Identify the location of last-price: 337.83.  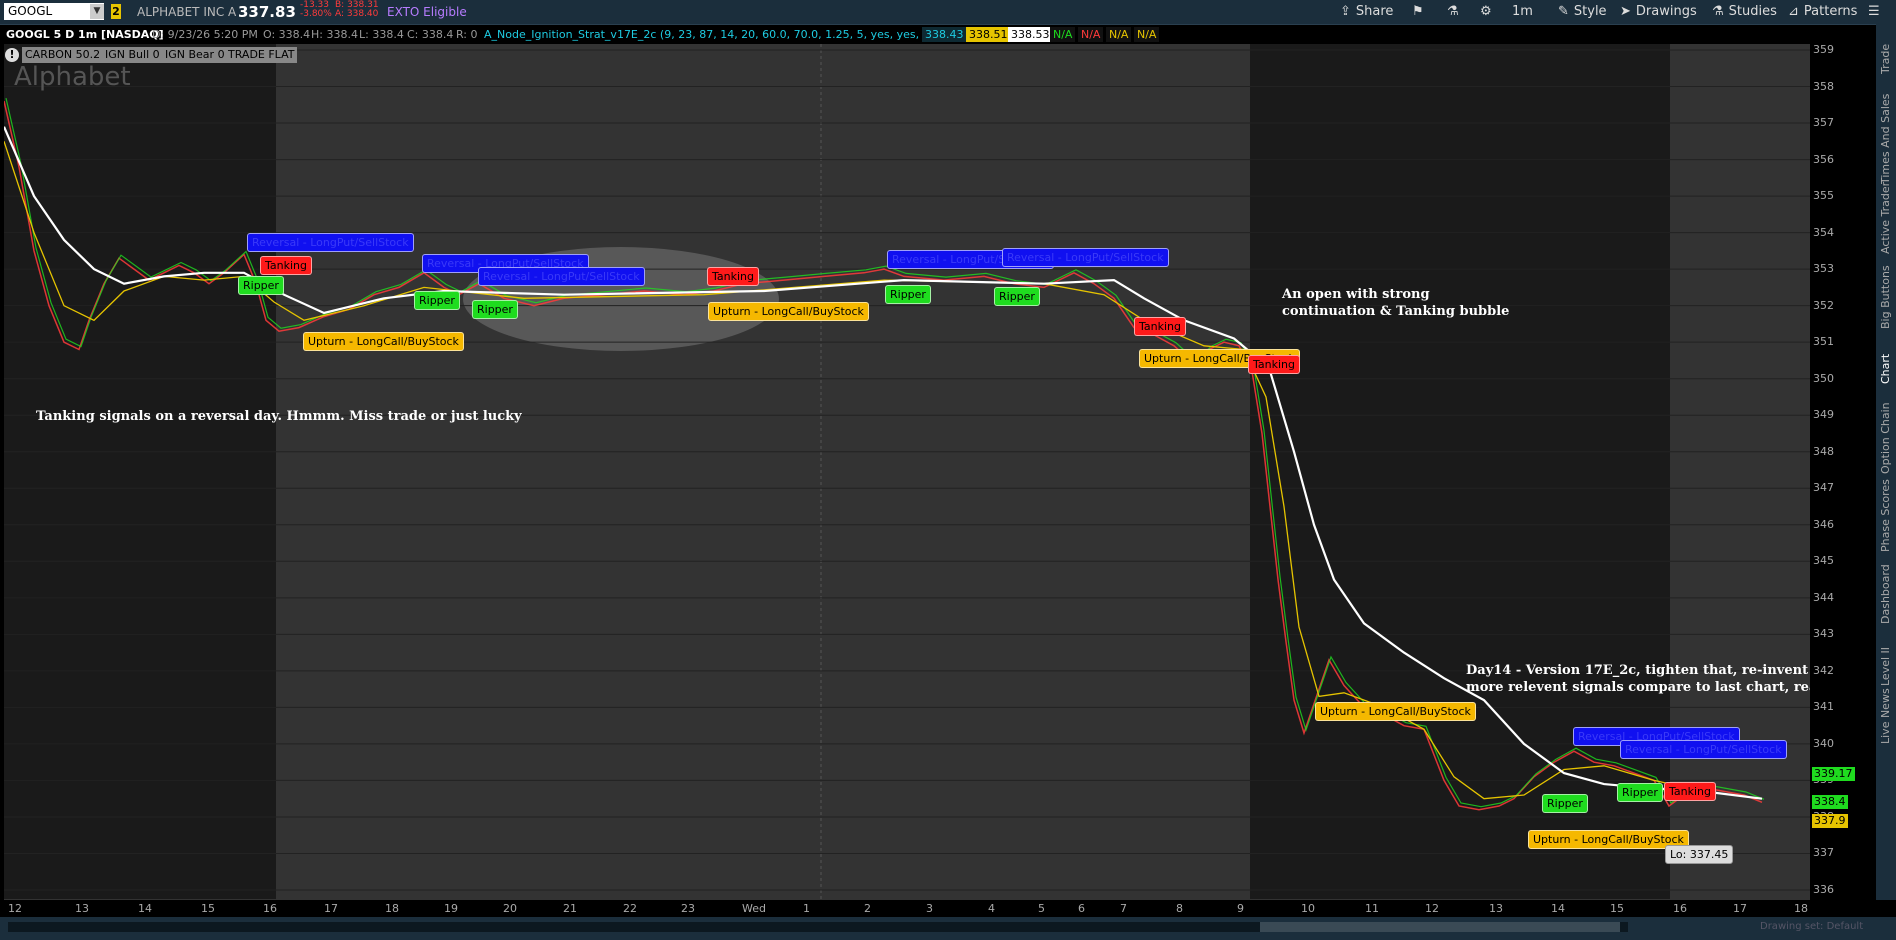
(267, 12).